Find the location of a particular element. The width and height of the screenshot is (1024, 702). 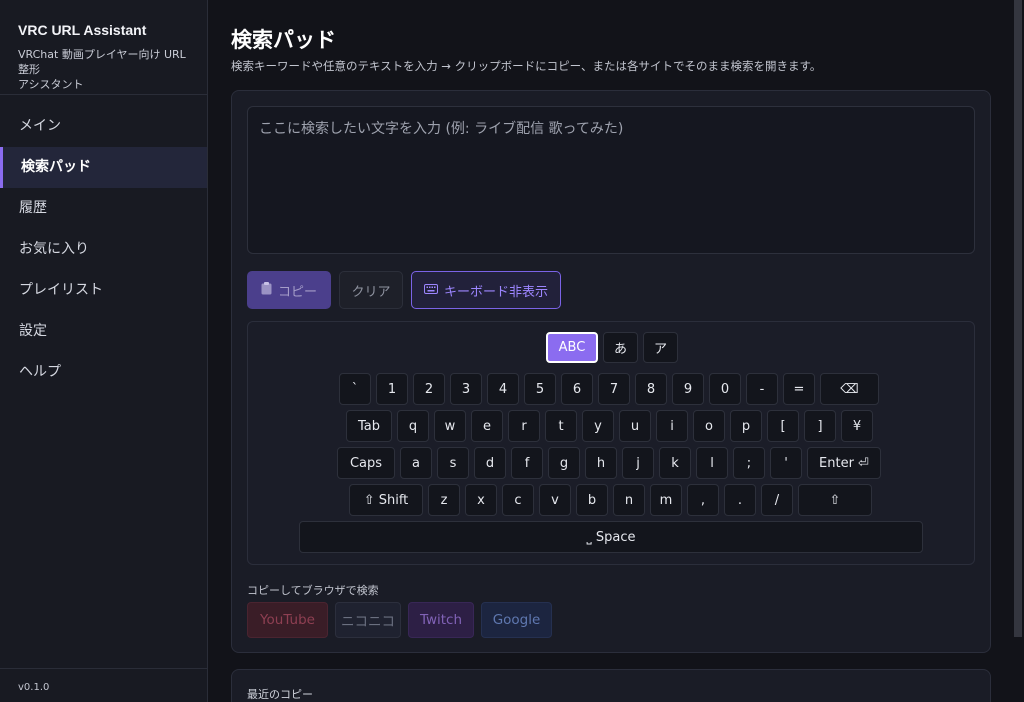

clipboard-icon is located at coordinates (266, 290).